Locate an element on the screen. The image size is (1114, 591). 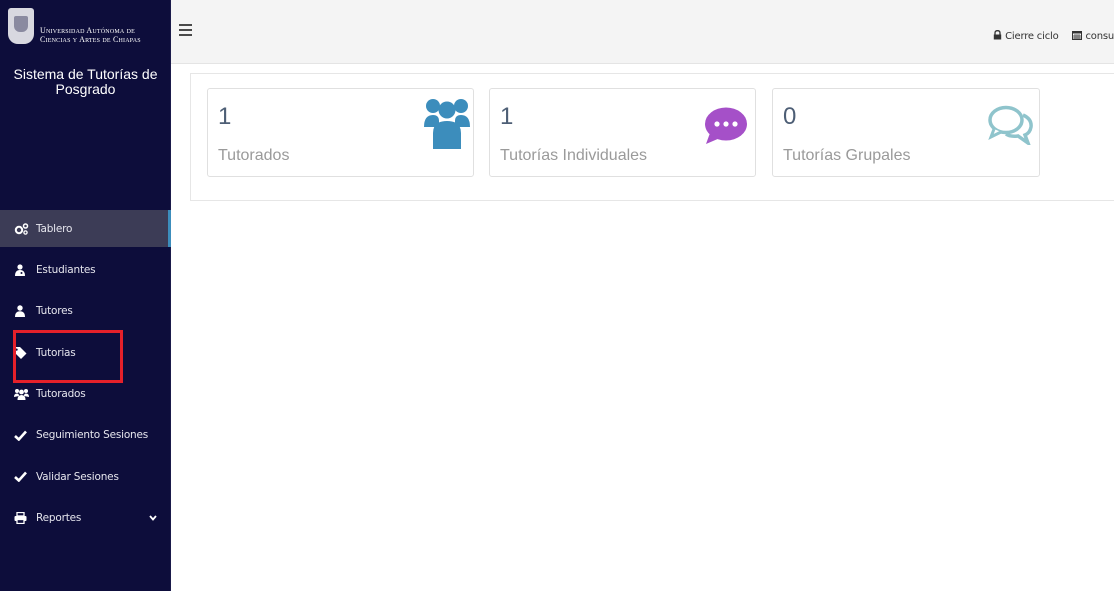
sidebar-item-label: Tutorias is located at coordinates (56, 352).